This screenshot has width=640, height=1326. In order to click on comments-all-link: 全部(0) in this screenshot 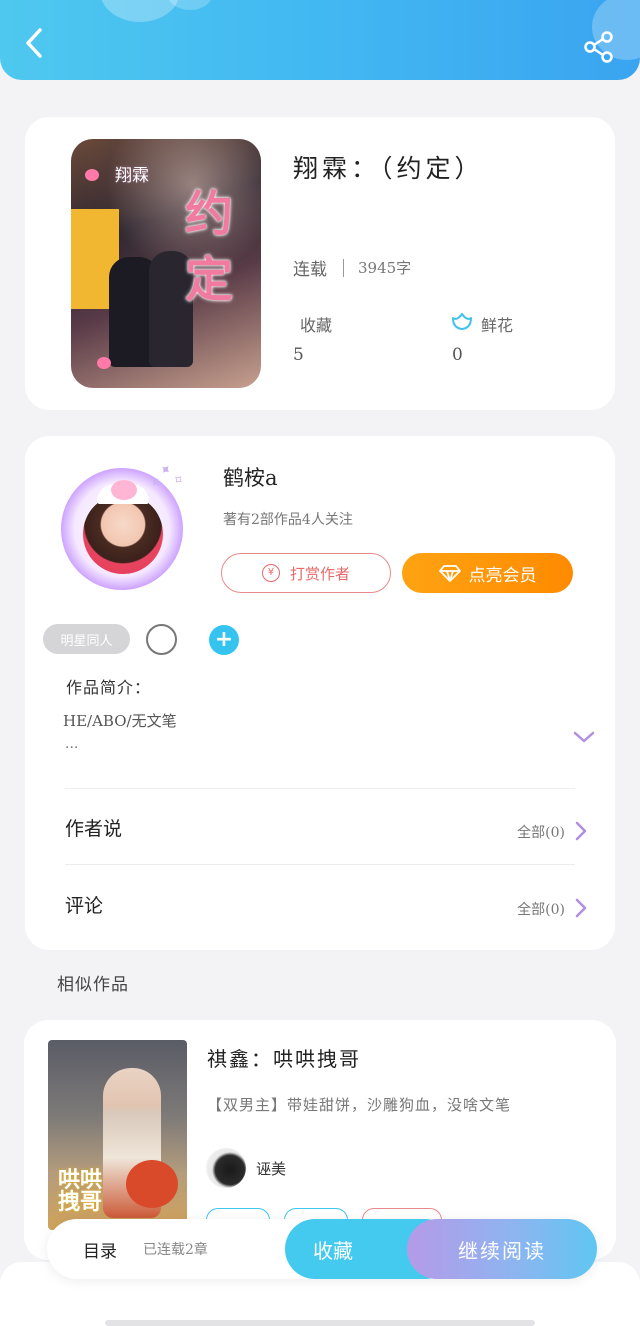, I will do `click(541, 909)`.